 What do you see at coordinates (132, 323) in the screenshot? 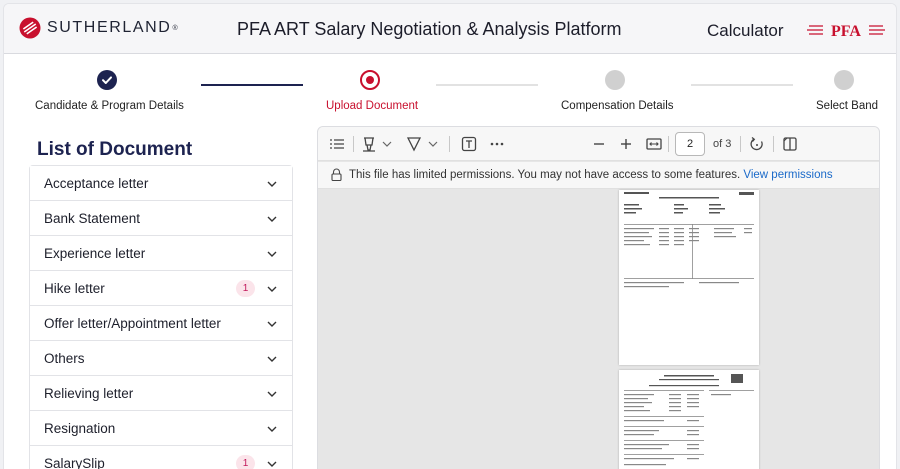
I see `document-item-label: Offer letter/Appointment letter` at bounding box center [132, 323].